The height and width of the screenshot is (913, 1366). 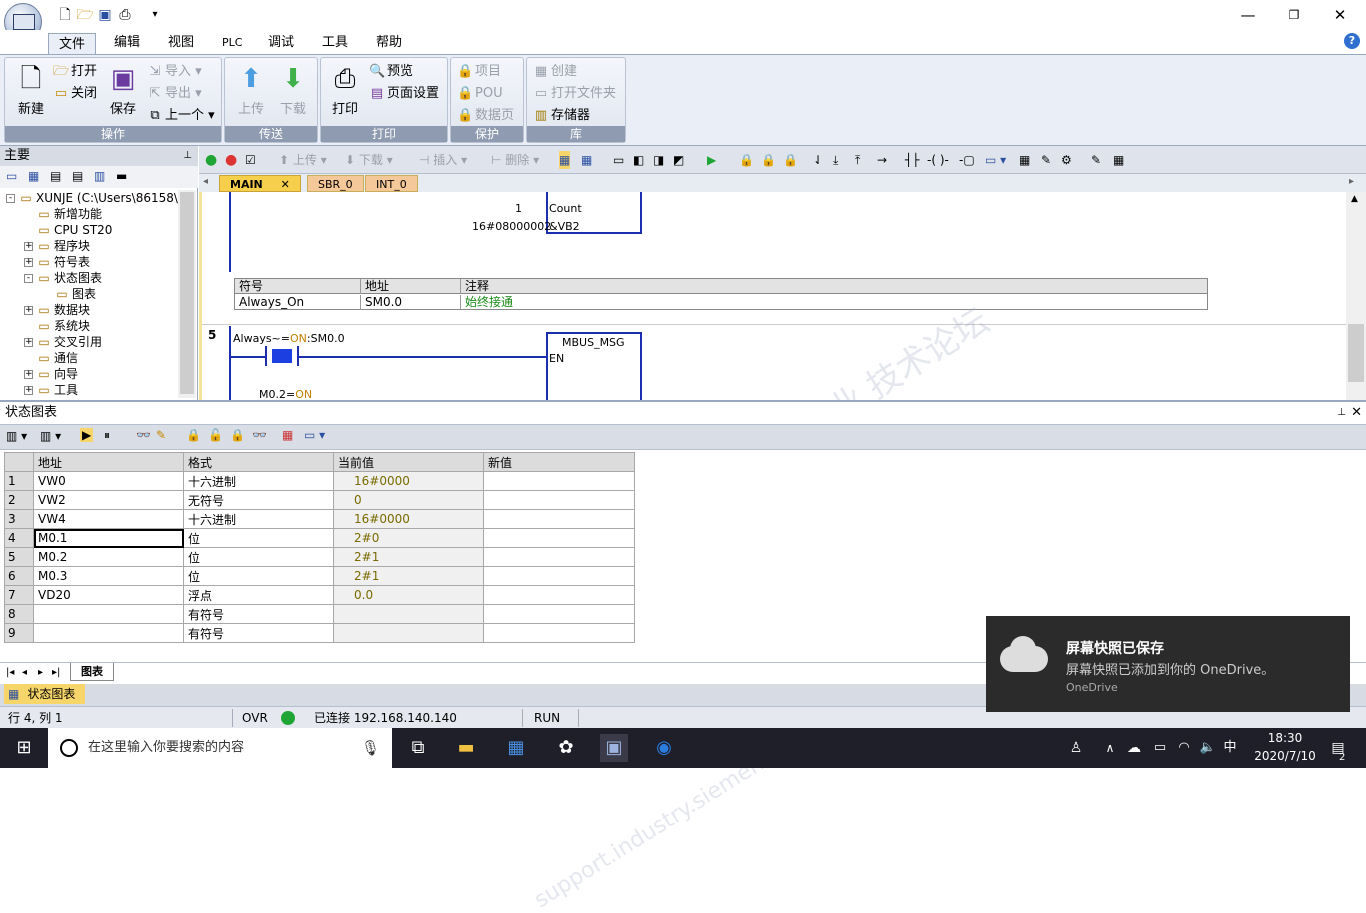 I want to click on previous-button: ⧉ 上一个 ▾, so click(x=180, y=116).